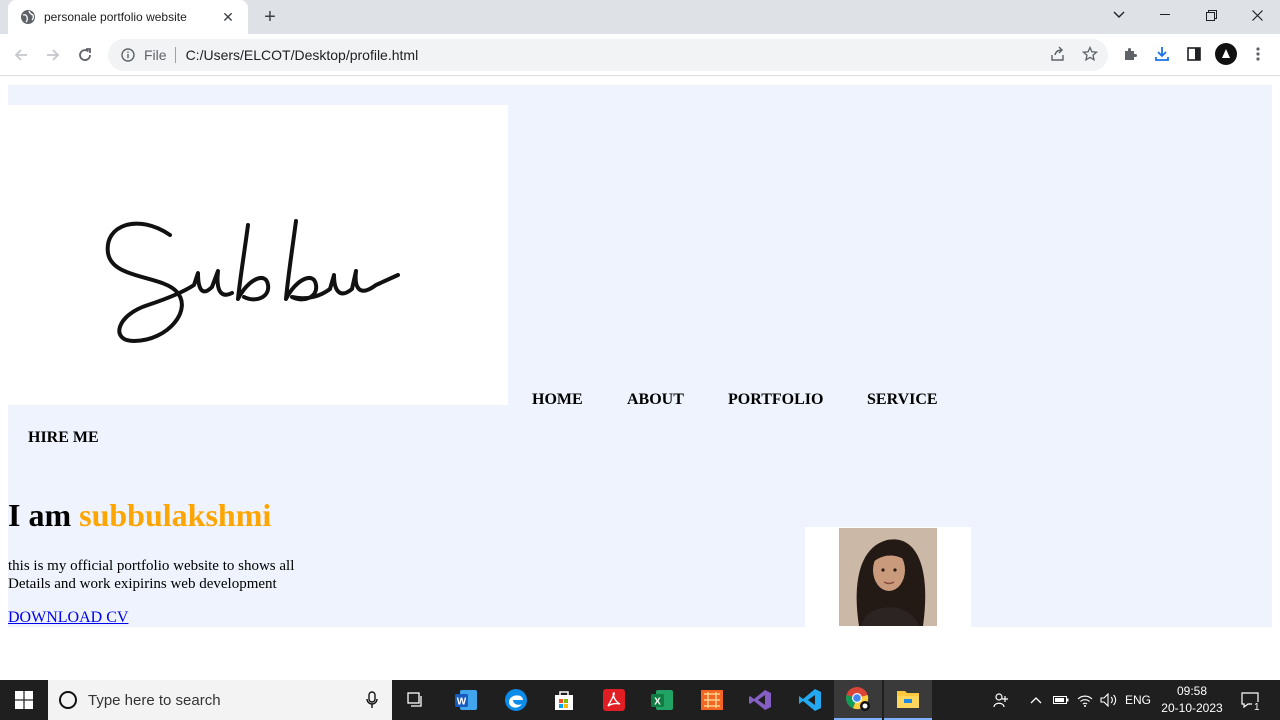 This screenshot has width=1280, height=720. What do you see at coordinates (302, 55) in the screenshot?
I see `url-text: C:/Users/ELCOT/Desktop/profile.html` at bounding box center [302, 55].